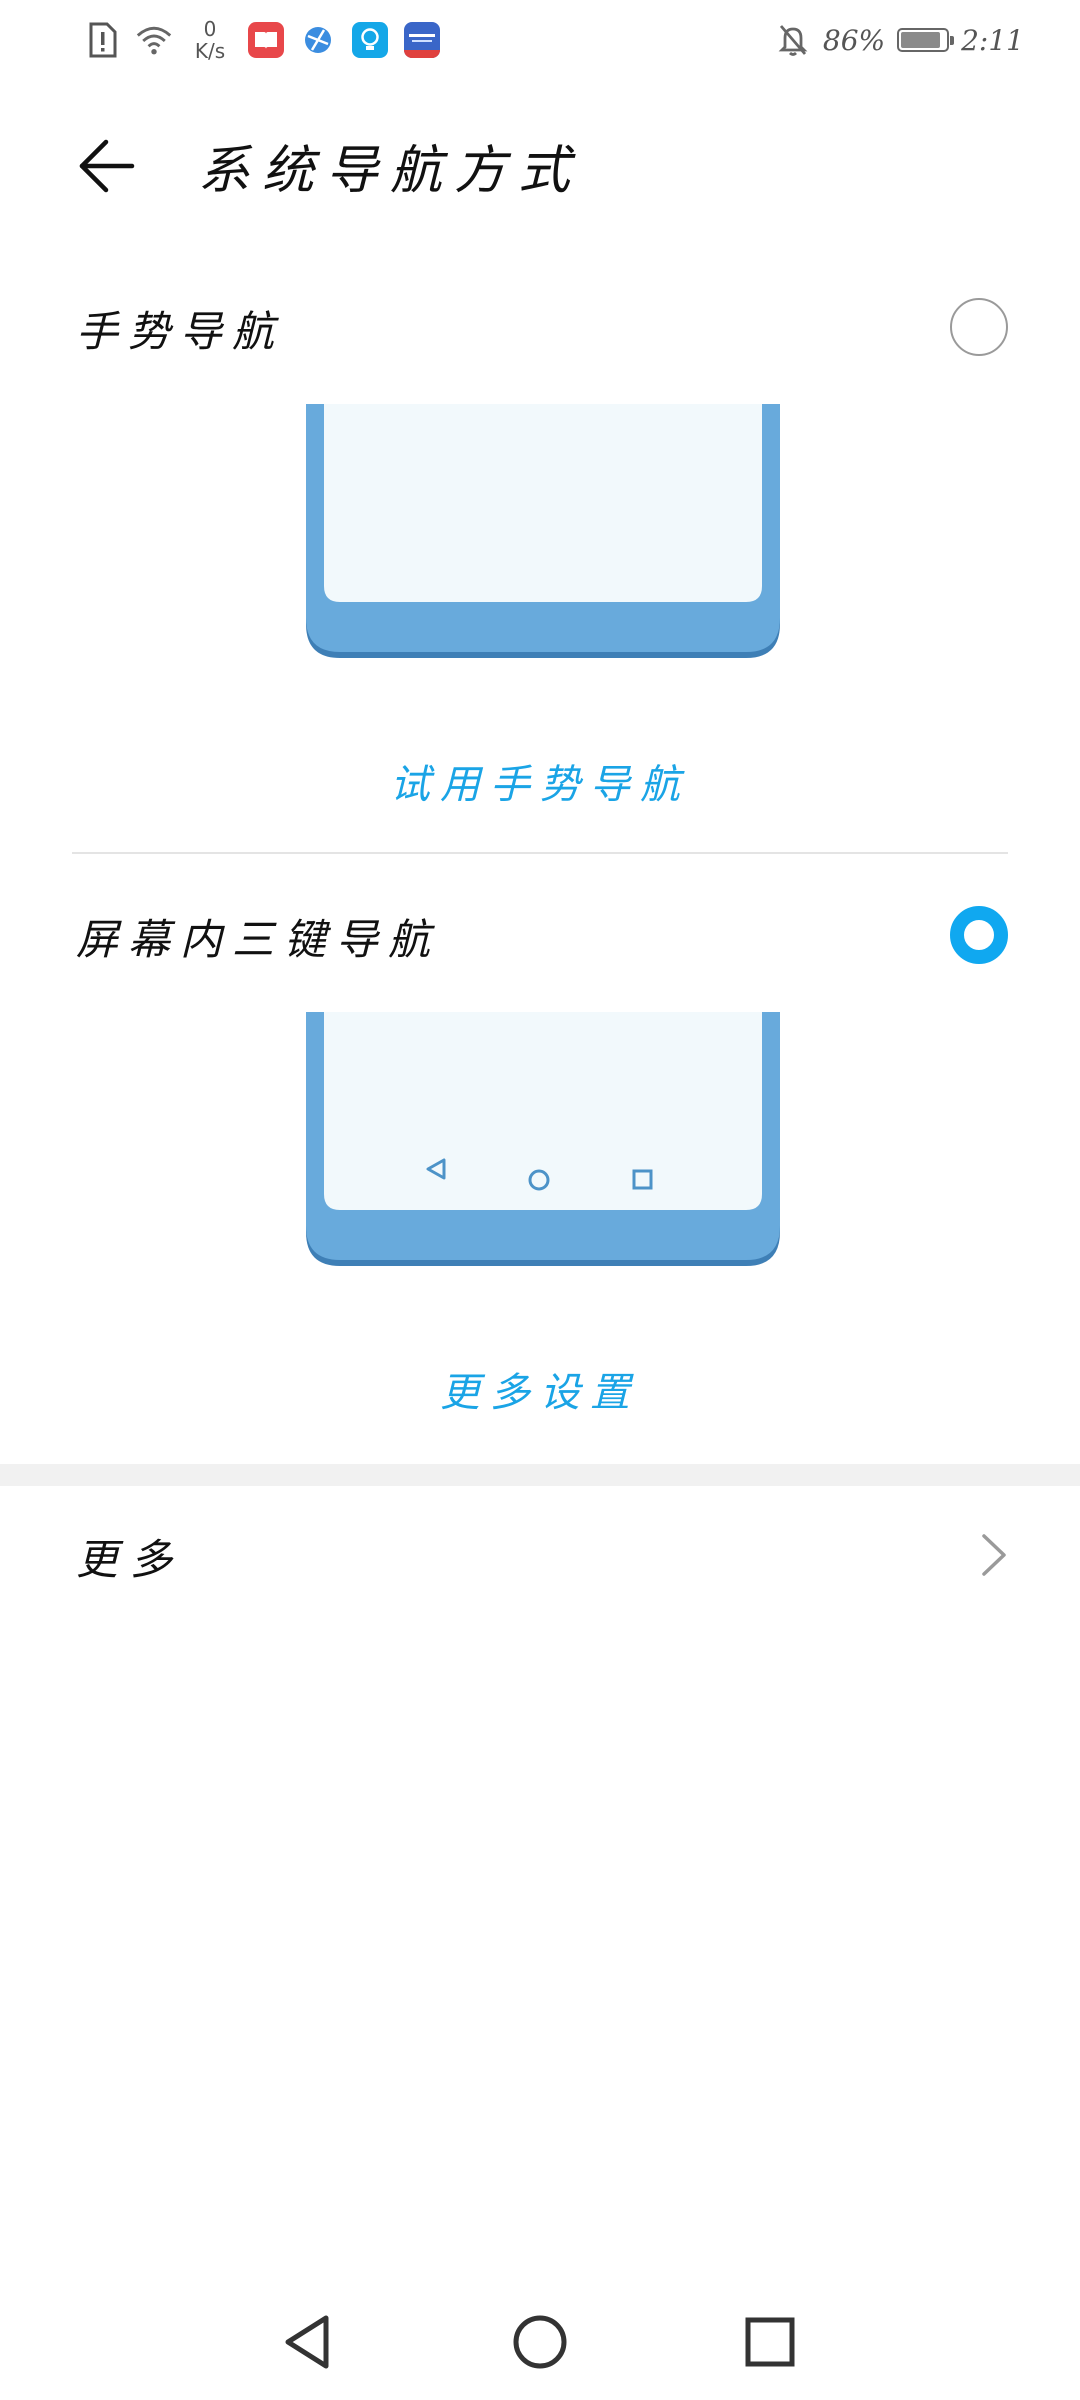 Image resolution: width=1080 pixels, height=2400 pixels. I want to click on option-three-key-nav: 屏幕内三键导航, so click(540, 934).